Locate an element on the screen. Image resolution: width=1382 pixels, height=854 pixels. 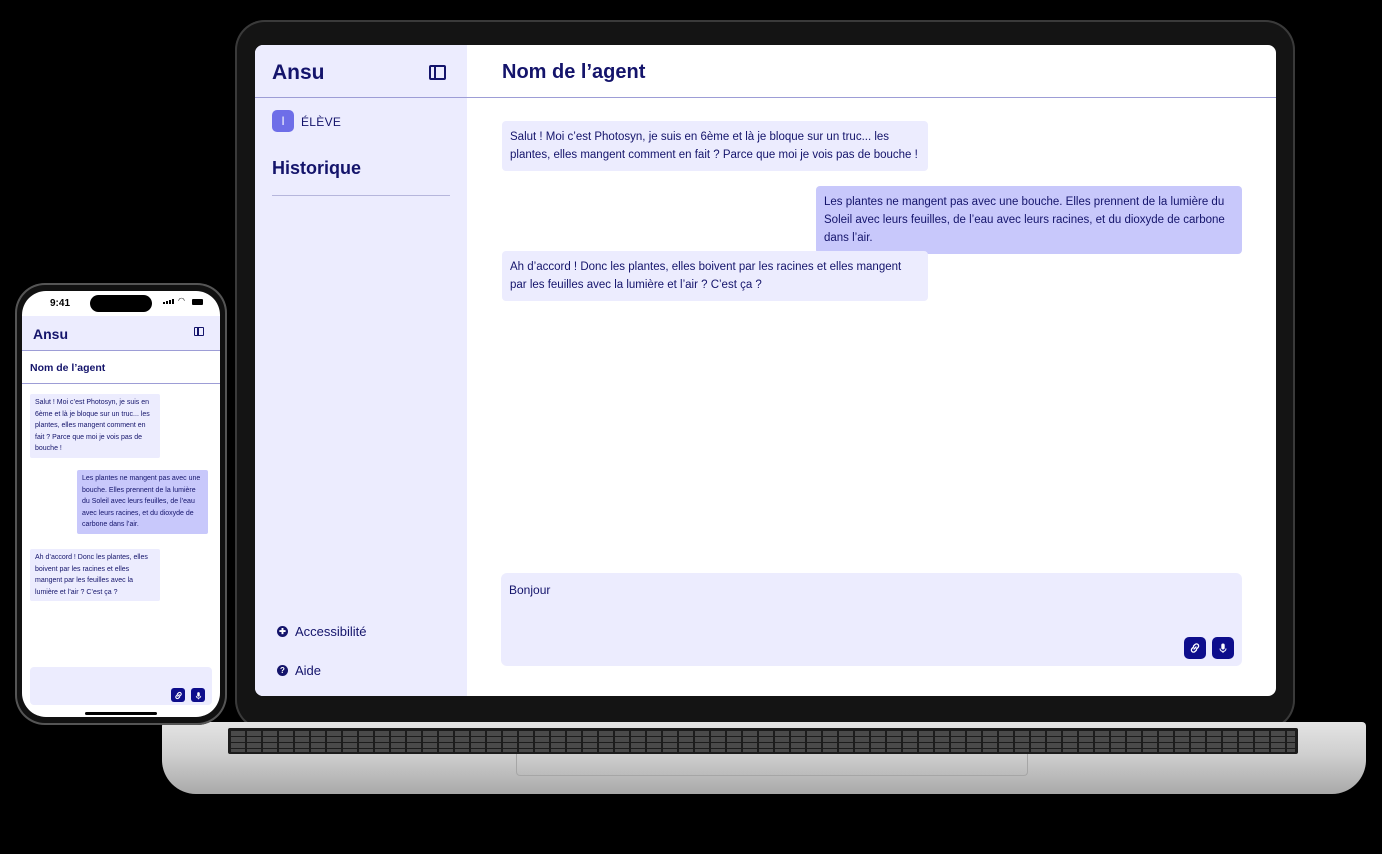
help-link: ? Aide is located at coordinates (299, 670).